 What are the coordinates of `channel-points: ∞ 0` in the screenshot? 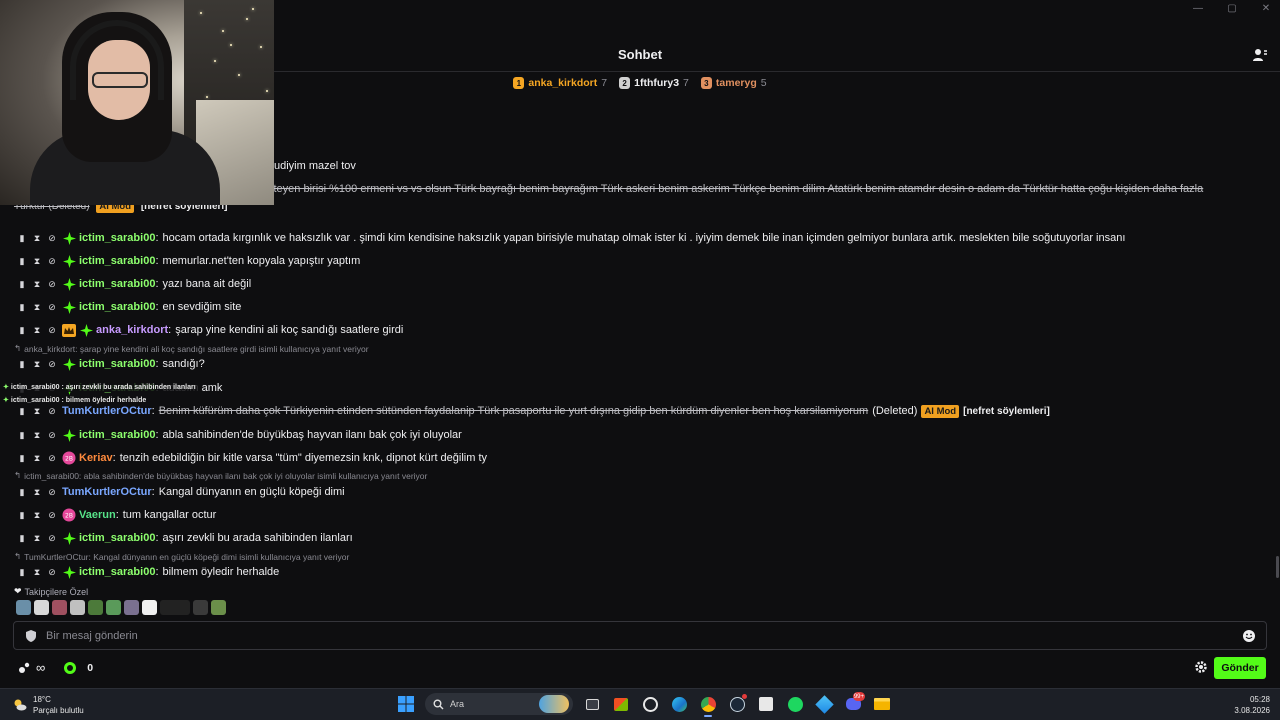 It's located at (55, 667).